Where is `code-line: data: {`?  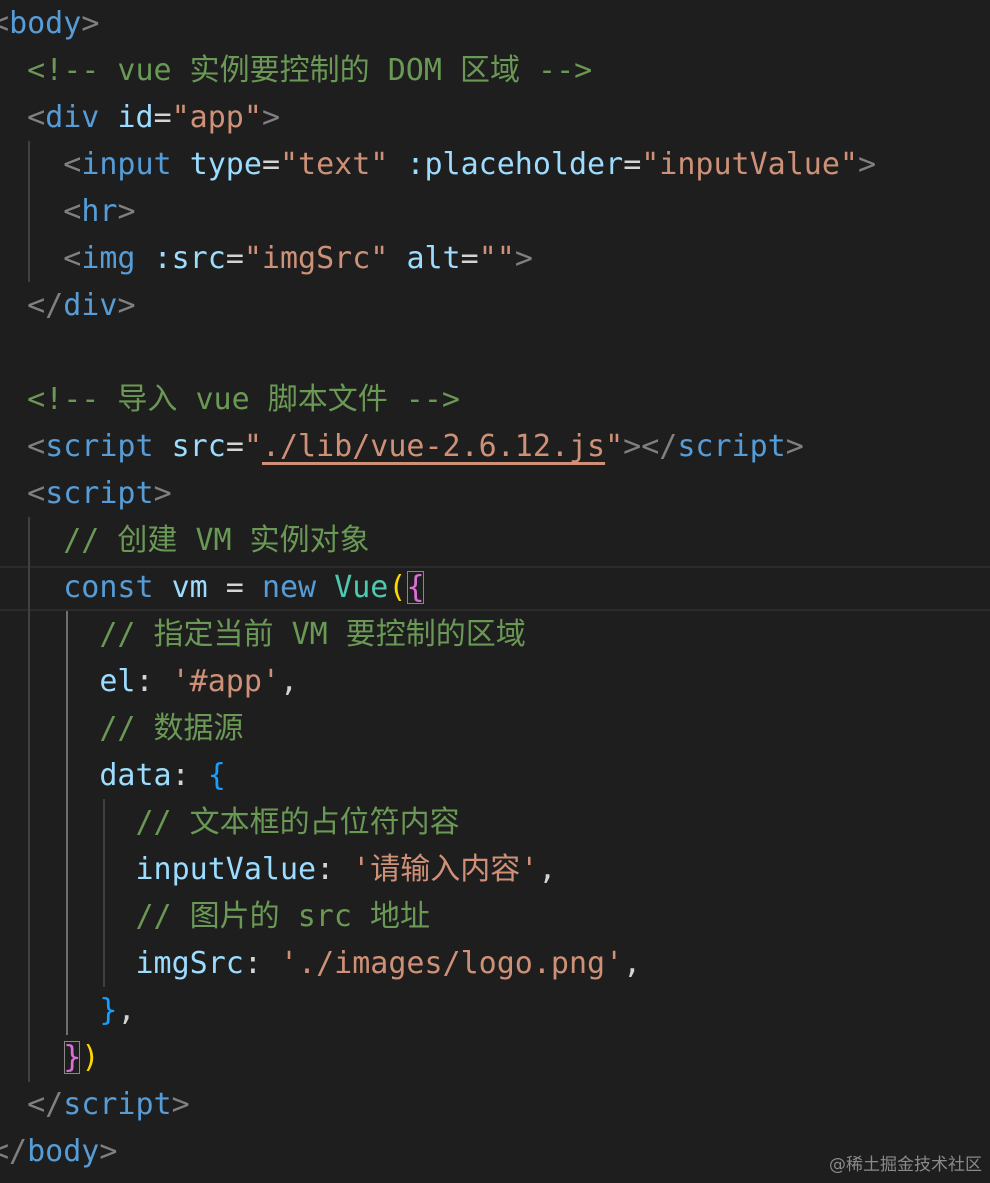 code-line: data: { is located at coordinates (113, 775).